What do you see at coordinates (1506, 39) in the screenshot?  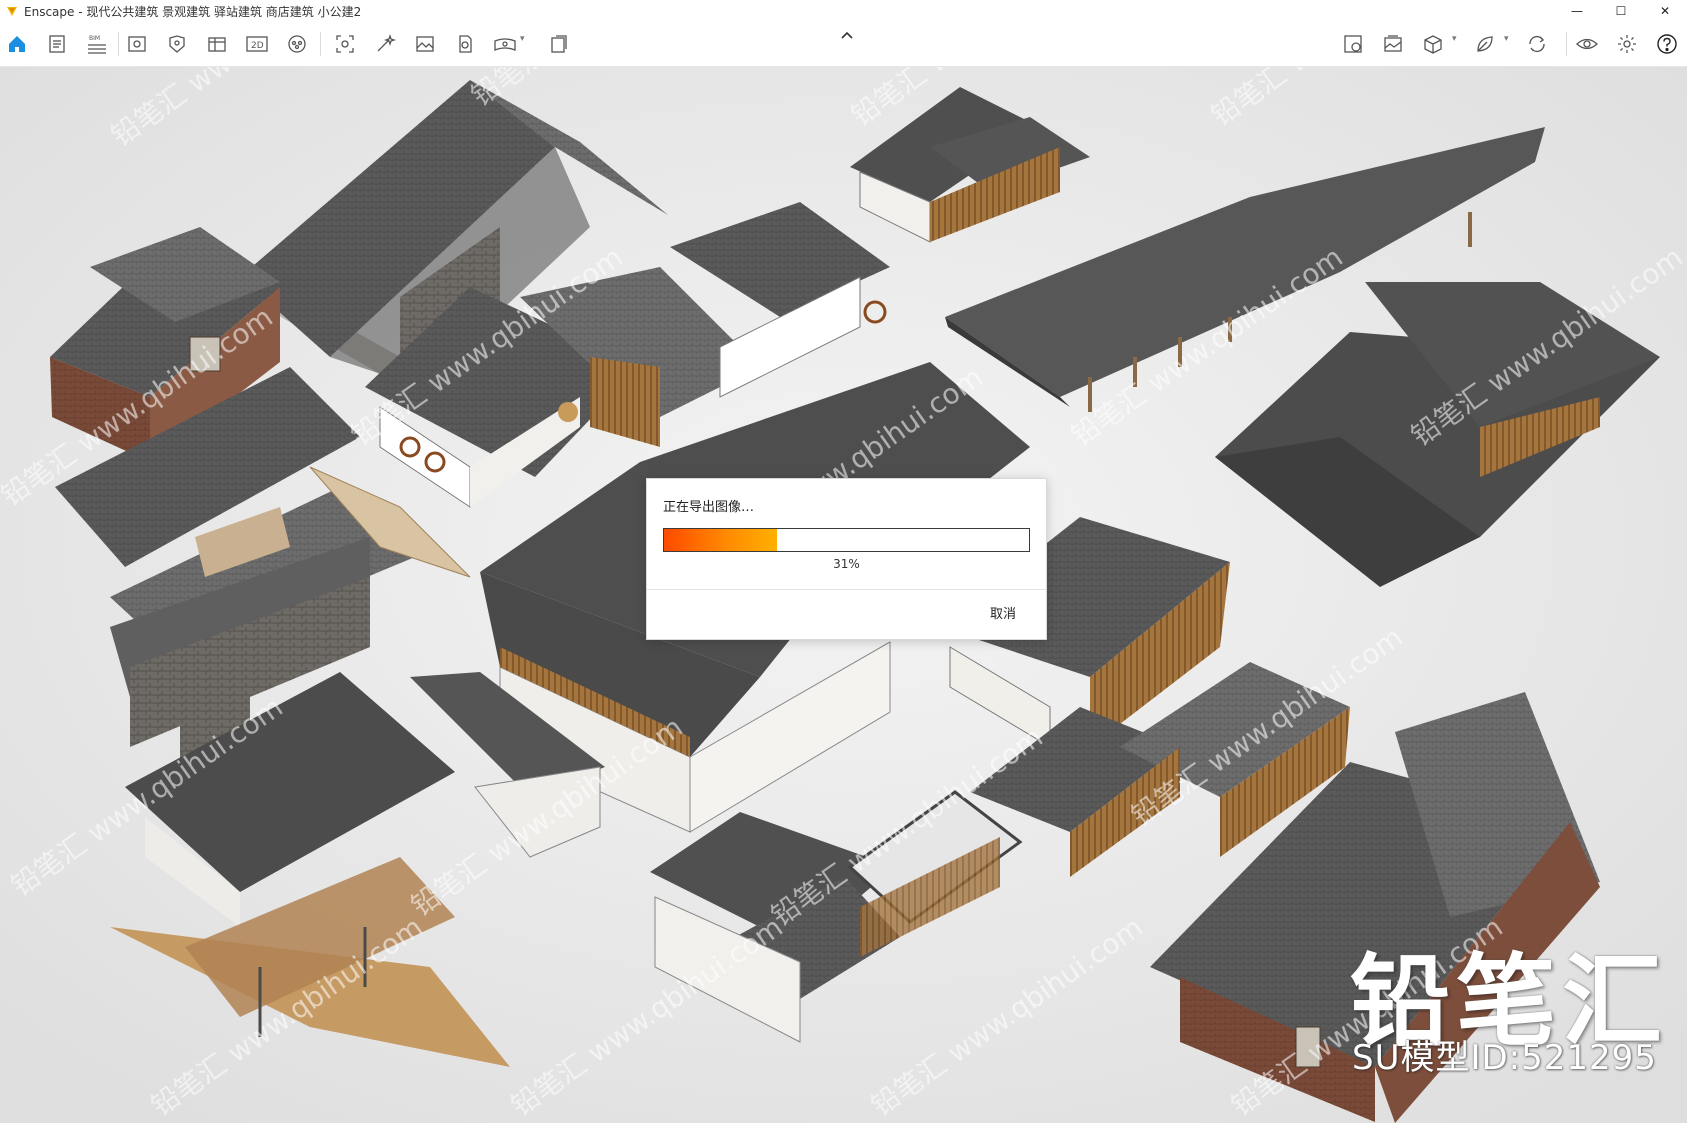 I see `leaf-dropdown-icon: ▾` at bounding box center [1506, 39].